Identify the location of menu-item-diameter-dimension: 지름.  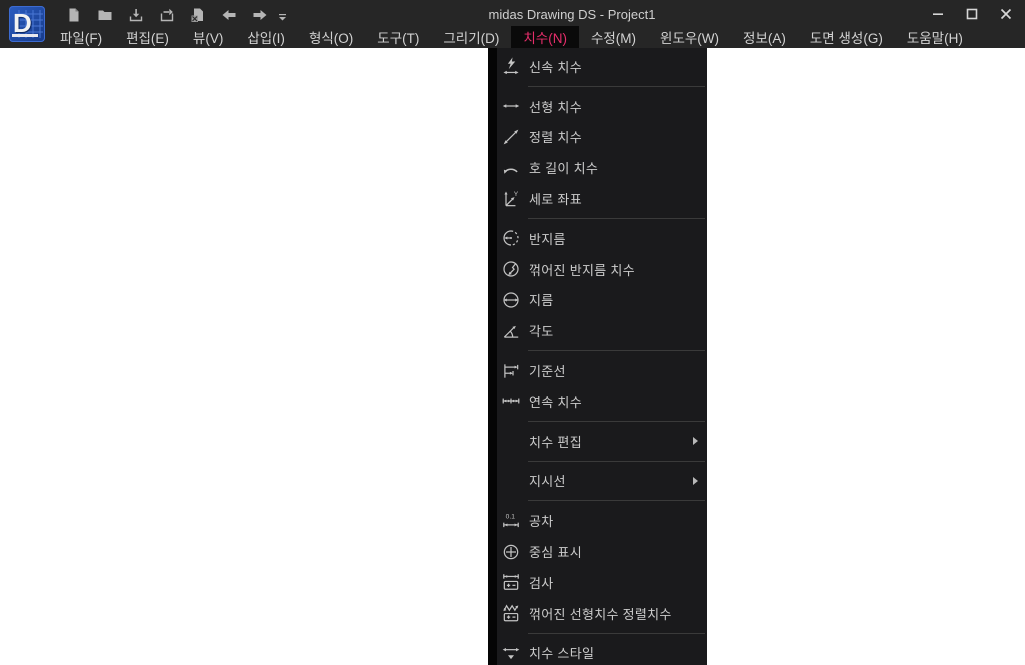
(602, 300).